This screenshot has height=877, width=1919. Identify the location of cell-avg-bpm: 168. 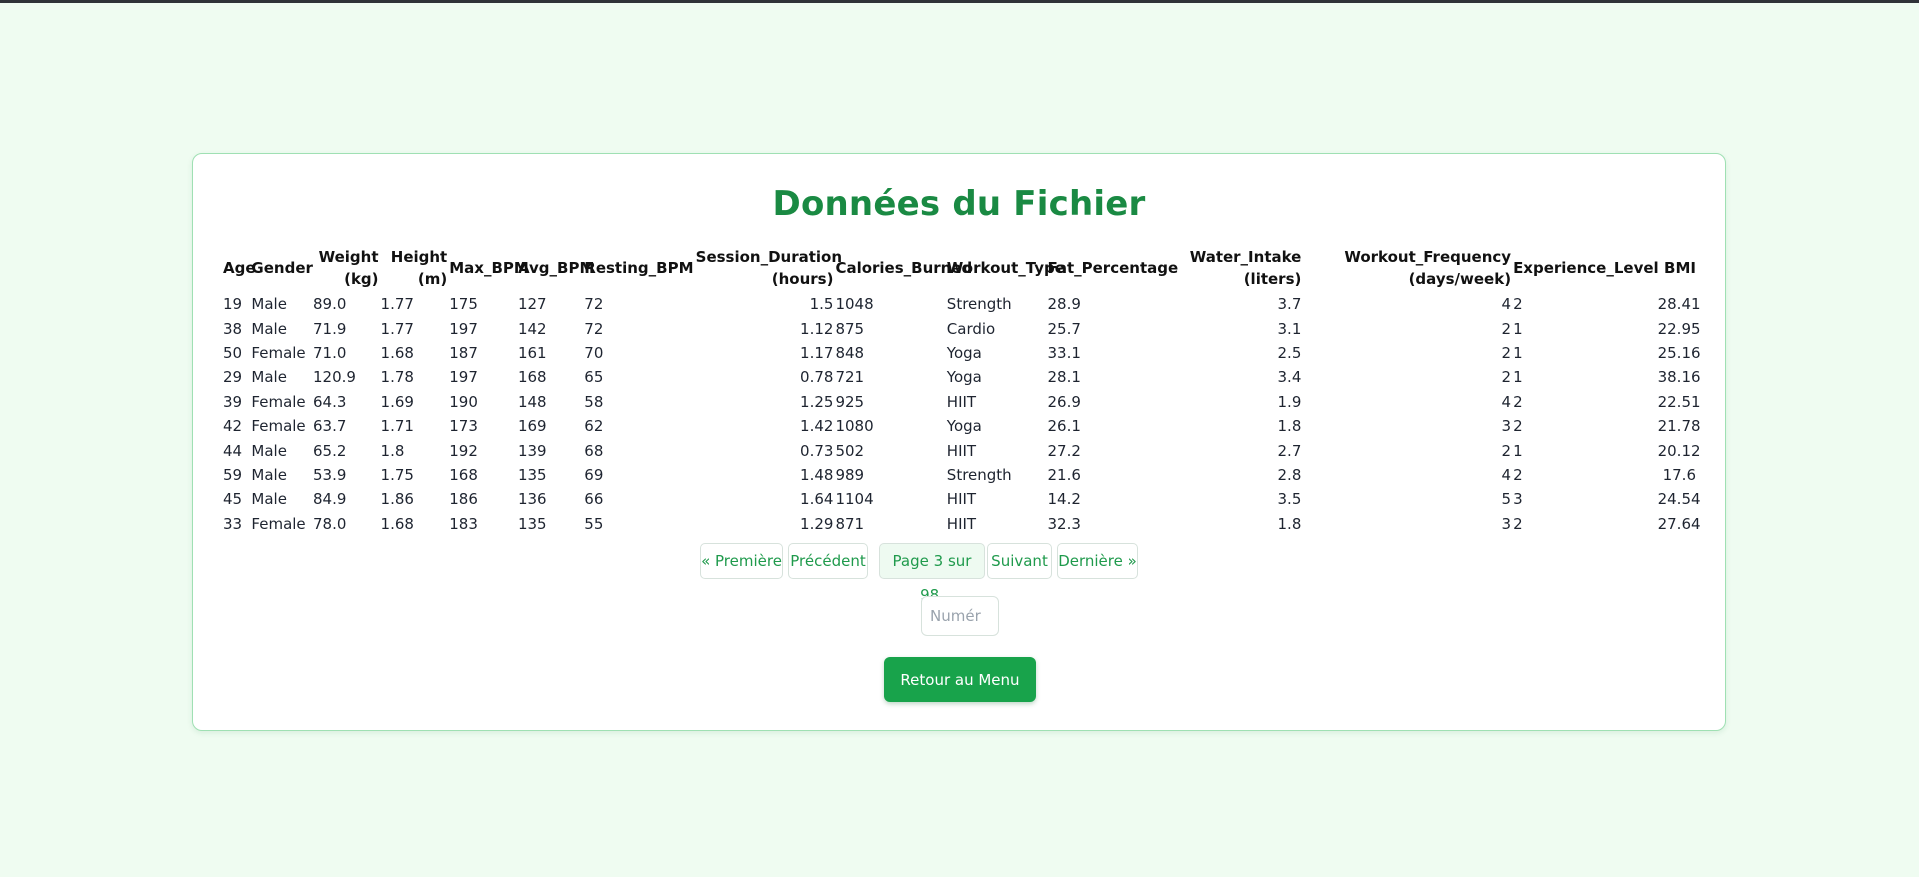
(532, 377).